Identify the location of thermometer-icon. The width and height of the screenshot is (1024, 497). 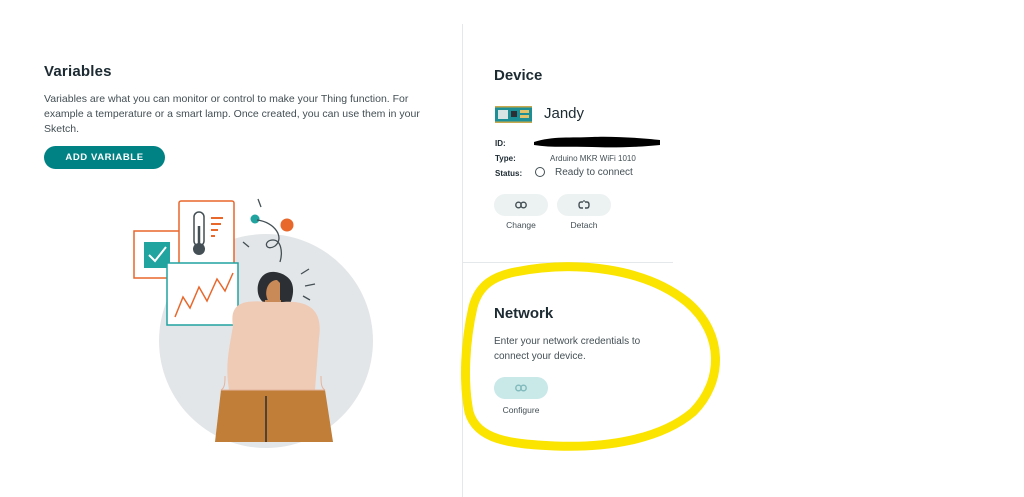
(206, 233).